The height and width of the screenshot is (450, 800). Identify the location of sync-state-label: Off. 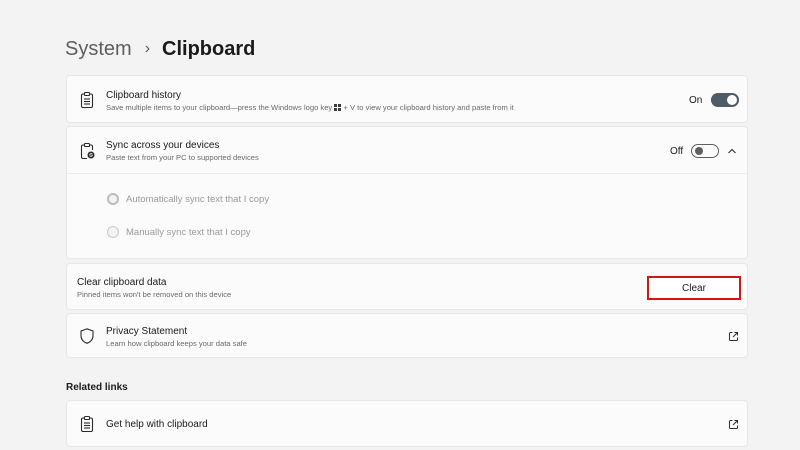
(677, 151).